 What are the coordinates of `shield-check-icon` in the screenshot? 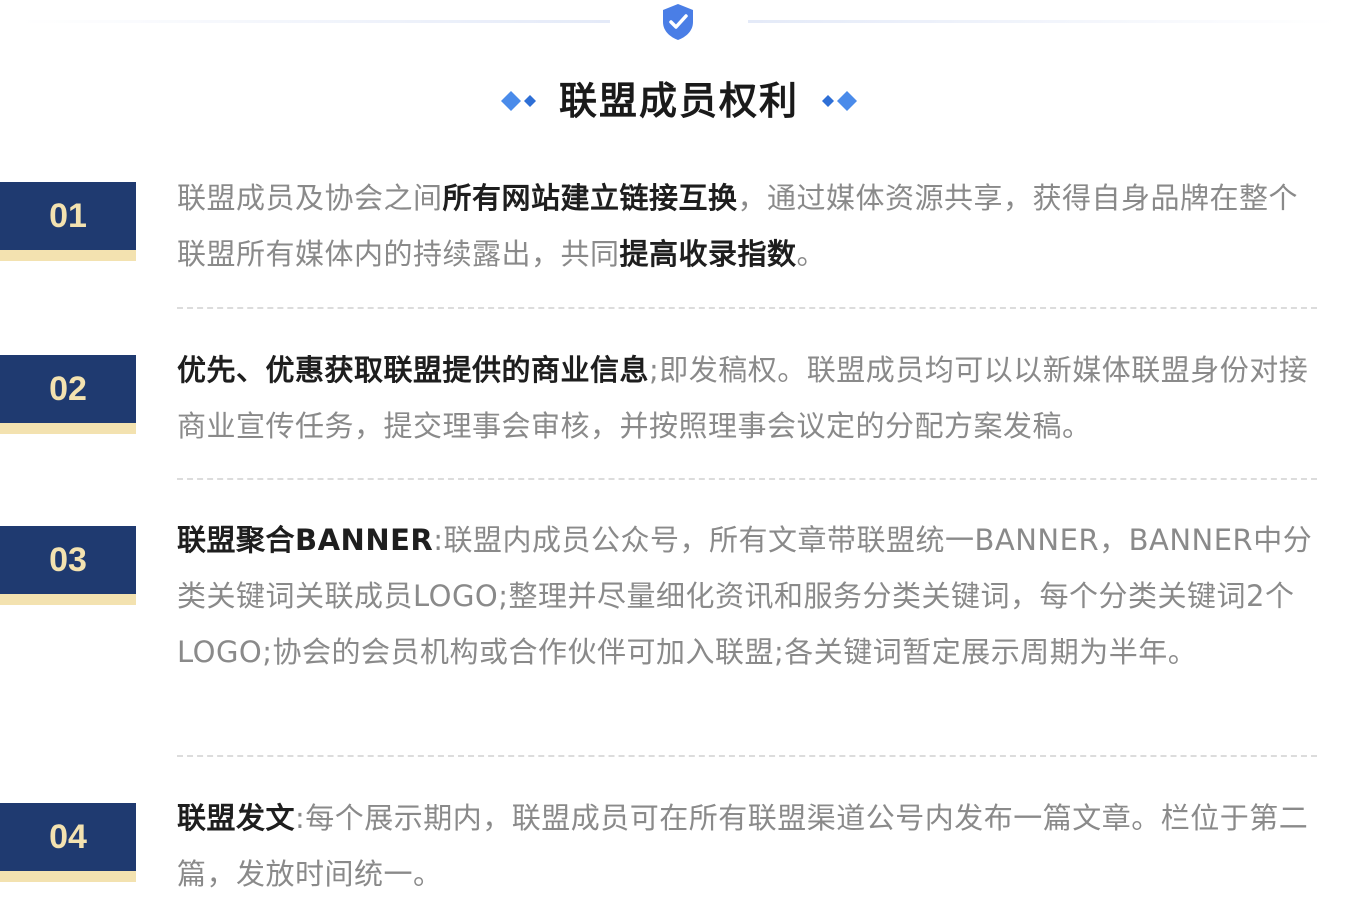 It's located at (678, 22).